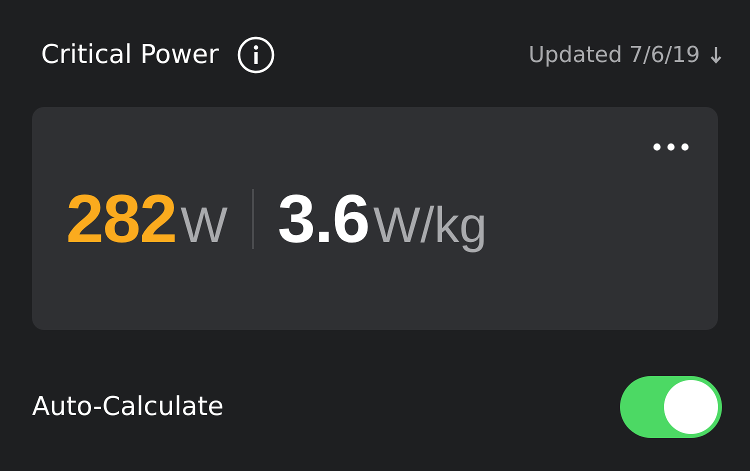  I want to click on more-icon, so click(671, 147).